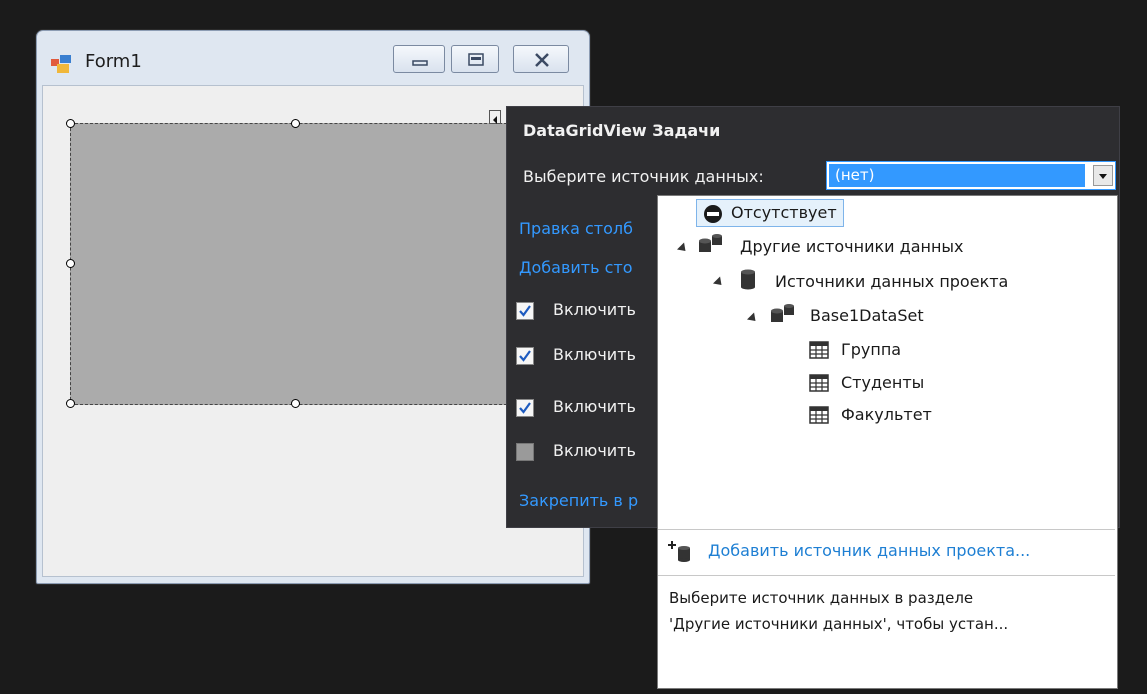 This screenshot has height=694, width=1147. I want to click on smart-tag-button, so click(495, 117).